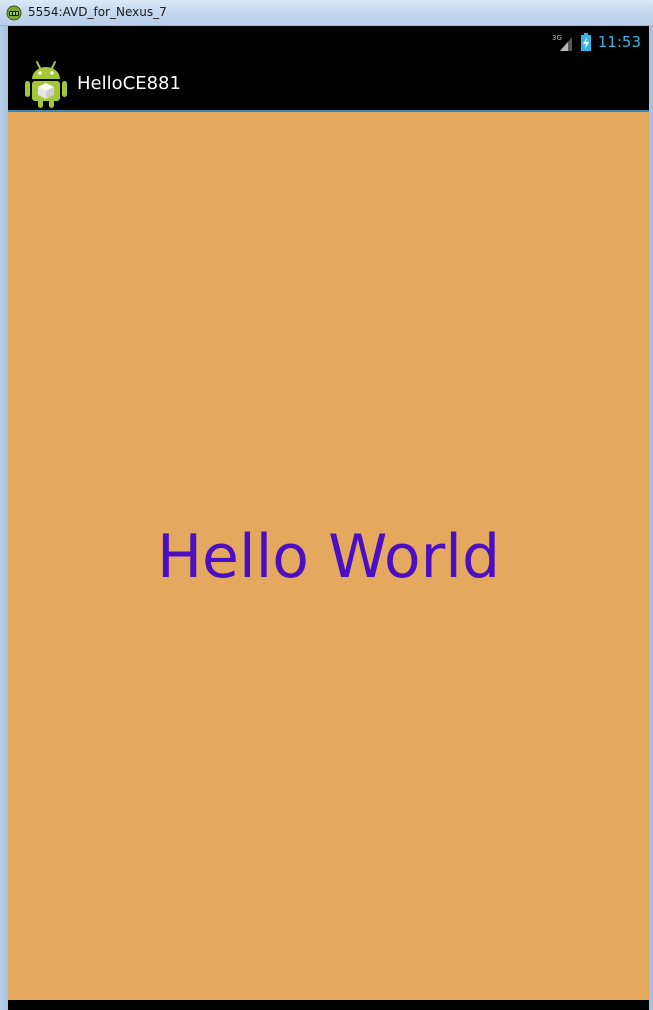 The image size is (653, 1010). What do you see at coordinates (619, 42) in the screenshot?
I see `status-time: 11:53` at bounding box center [619, 42].